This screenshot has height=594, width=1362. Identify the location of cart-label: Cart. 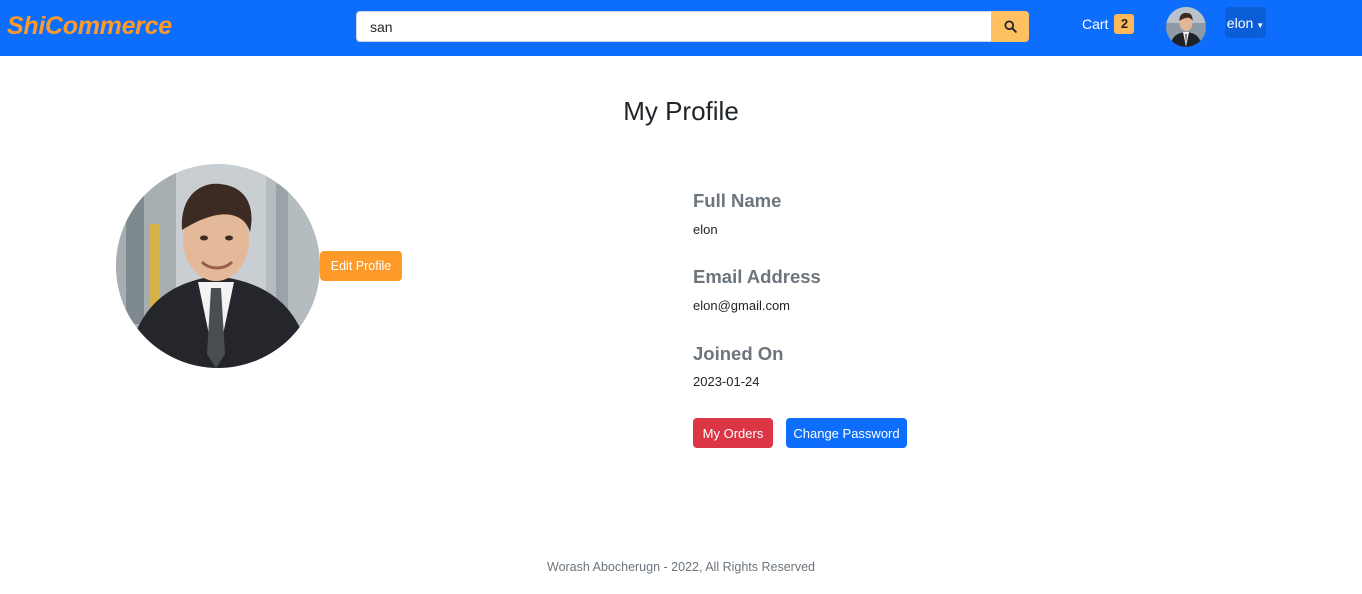
(1095, 24).